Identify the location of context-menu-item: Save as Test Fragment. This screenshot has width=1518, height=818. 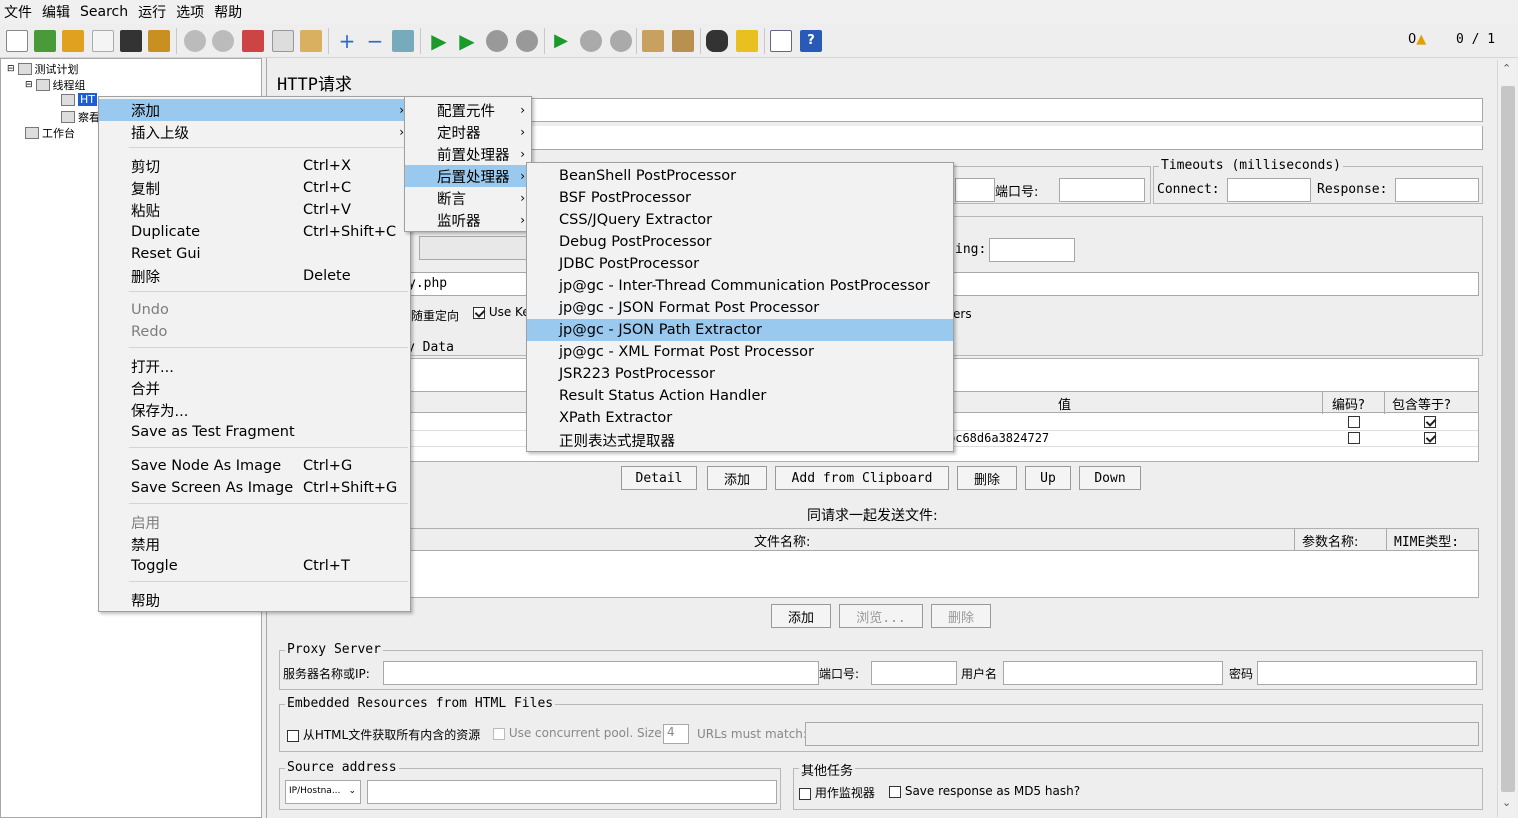
(254, 432).